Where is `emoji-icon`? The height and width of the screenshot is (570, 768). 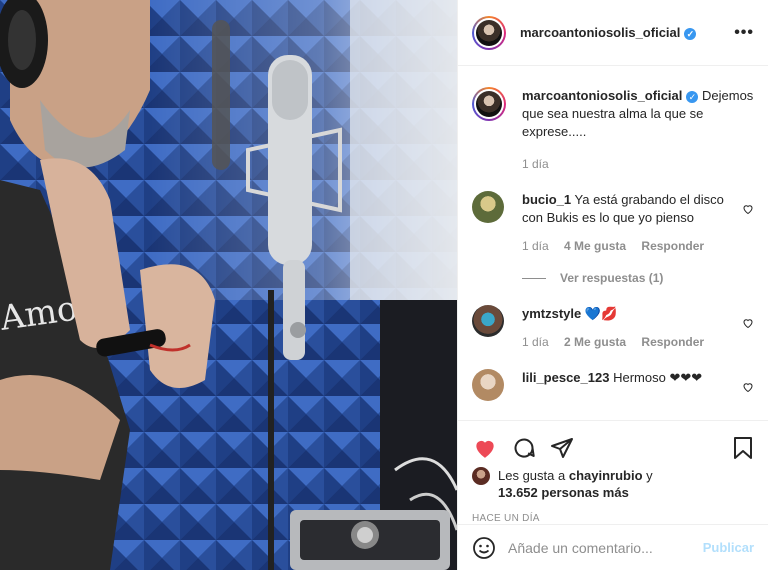
emoji-icon is located at coordinates (484, 548).